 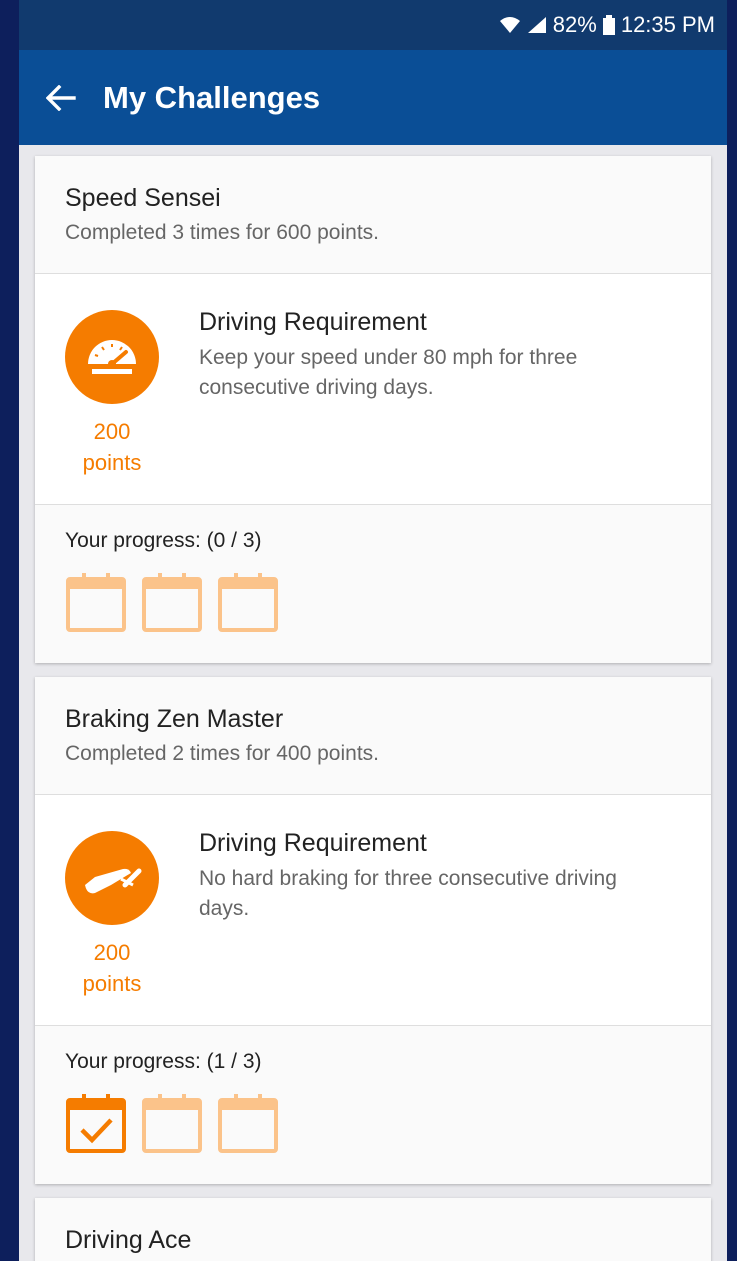 What do you see at coordinates (574, 24) in the screenshot?
I see `battery-level: 82%` at bounding box center [574, 24].